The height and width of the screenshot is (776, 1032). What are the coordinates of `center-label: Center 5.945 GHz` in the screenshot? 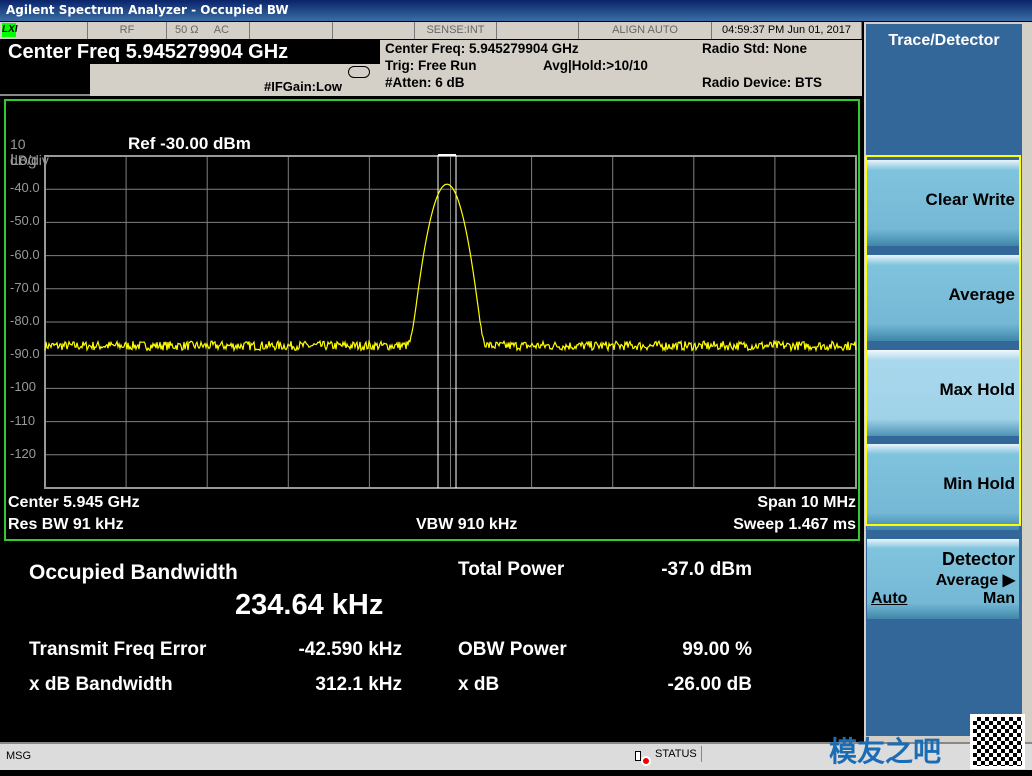 It's located at (74, 502).